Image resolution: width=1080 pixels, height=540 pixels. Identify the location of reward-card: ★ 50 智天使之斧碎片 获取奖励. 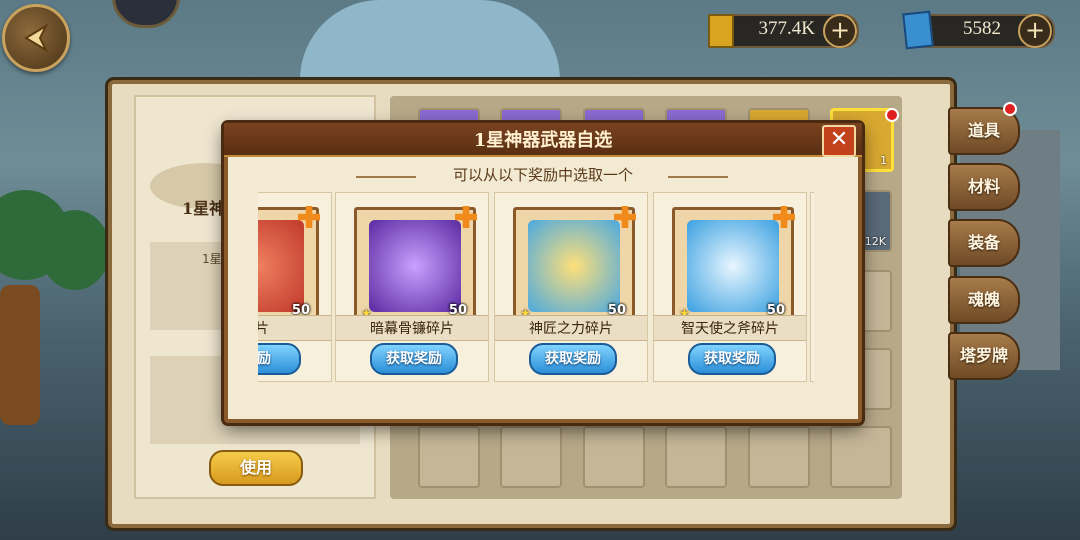
(730, 287).